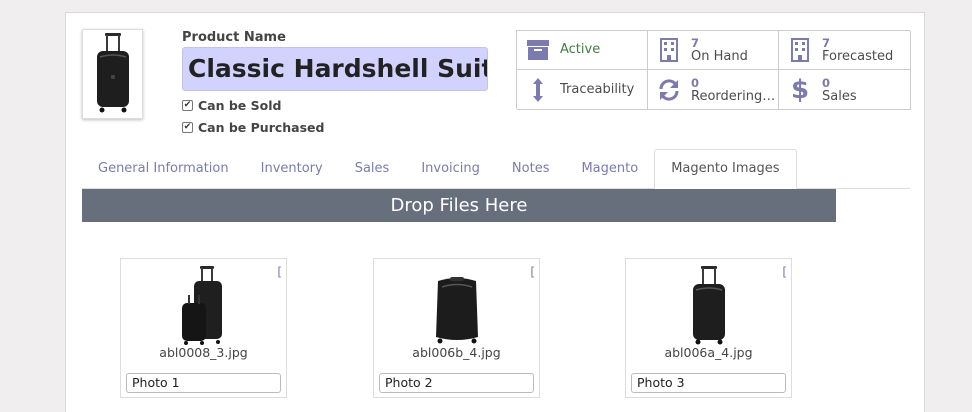 The height and width of the screenshot is (412, 972). I want to click on image-filename: abl0008_3.jpg, so click(203, 352).